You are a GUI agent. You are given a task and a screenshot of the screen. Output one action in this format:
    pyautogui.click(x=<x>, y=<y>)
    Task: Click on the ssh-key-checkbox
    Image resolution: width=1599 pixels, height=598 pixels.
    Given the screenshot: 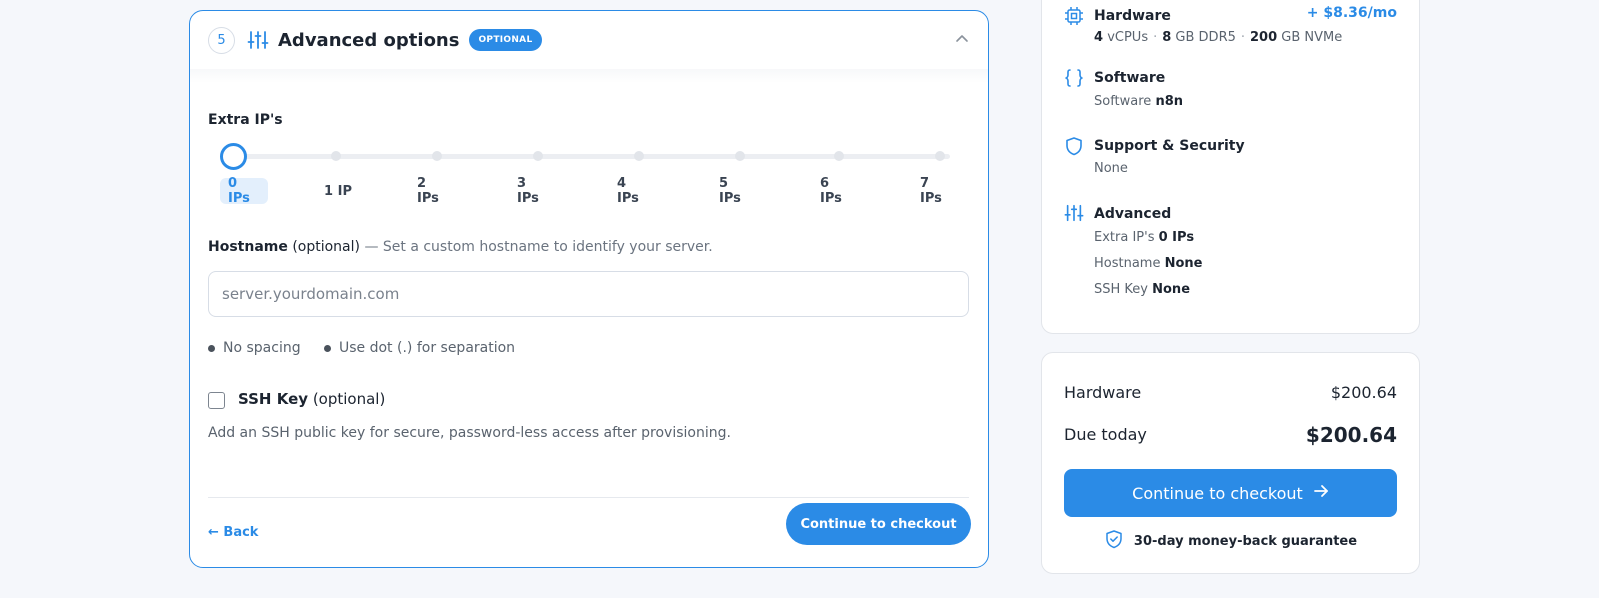 What is the action you would take?
    pyautogui.click(x=216, y=400)
    